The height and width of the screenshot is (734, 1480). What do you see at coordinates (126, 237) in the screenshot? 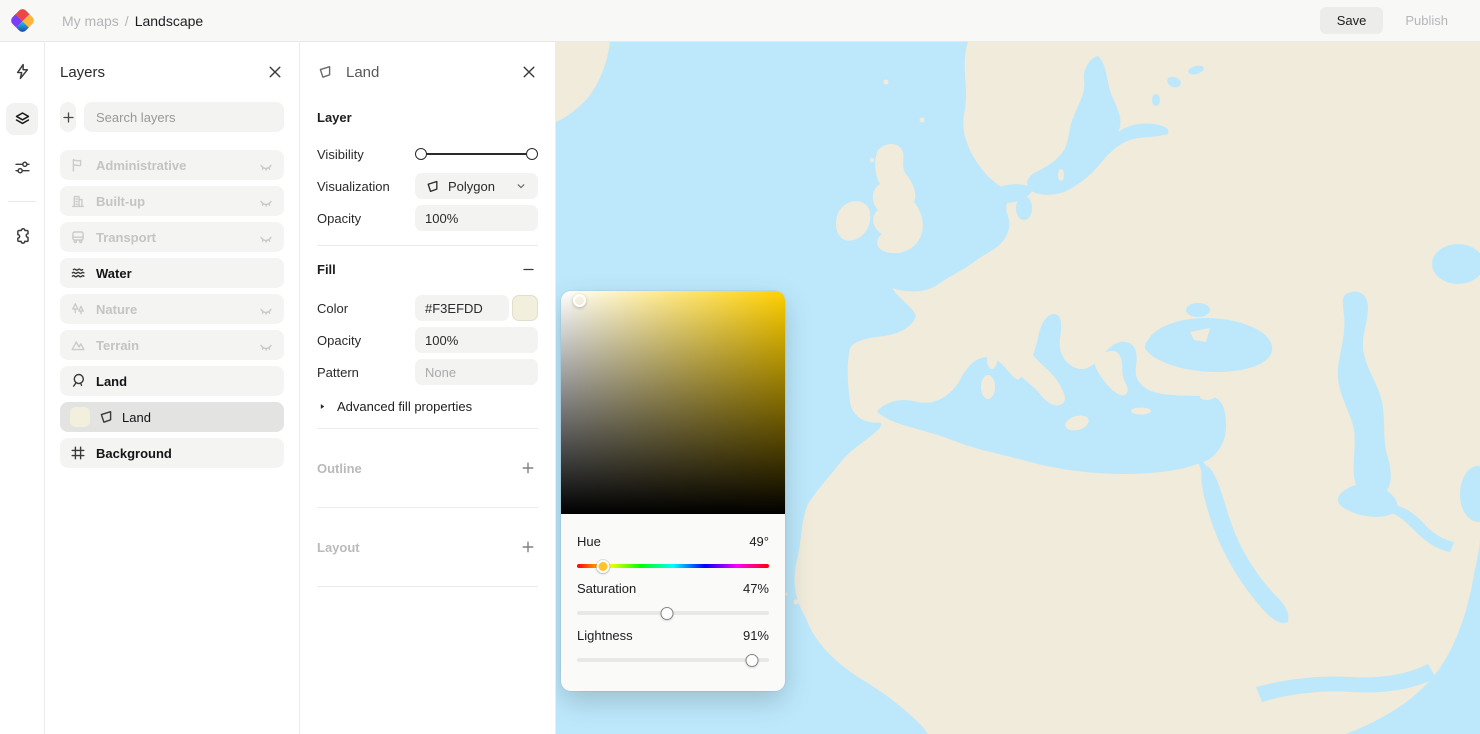
I see `layer-label: Transport` at bounding box center [126, 237].